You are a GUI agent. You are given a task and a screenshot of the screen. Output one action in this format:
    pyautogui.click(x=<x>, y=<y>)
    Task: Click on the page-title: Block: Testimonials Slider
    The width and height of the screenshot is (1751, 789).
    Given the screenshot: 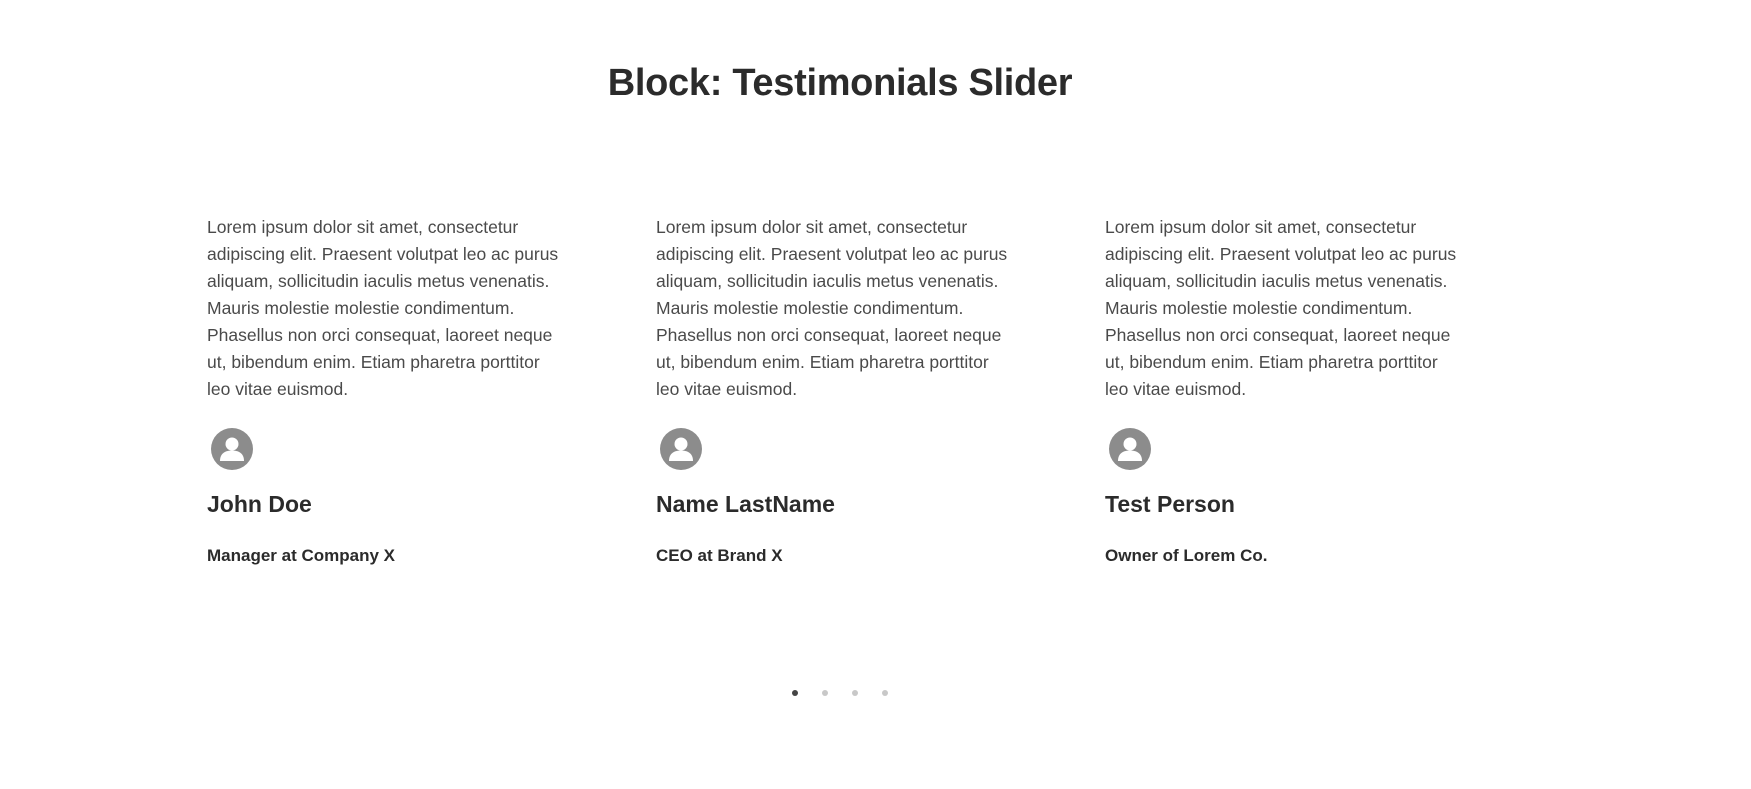 What is the action you would take?
    pyautogui.click(x=840, y=83)
    